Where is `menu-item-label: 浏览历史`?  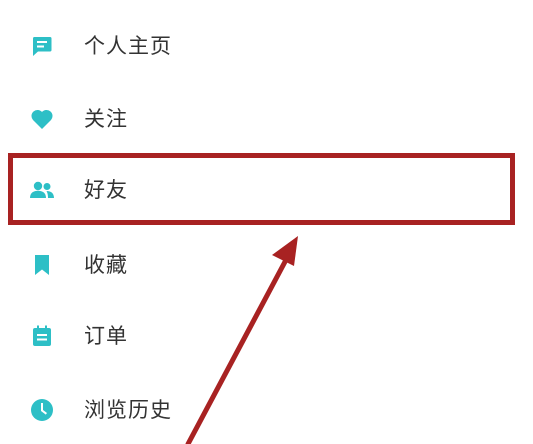 menu-item-label: 浏览历史 is located at coordinates (128, 409).